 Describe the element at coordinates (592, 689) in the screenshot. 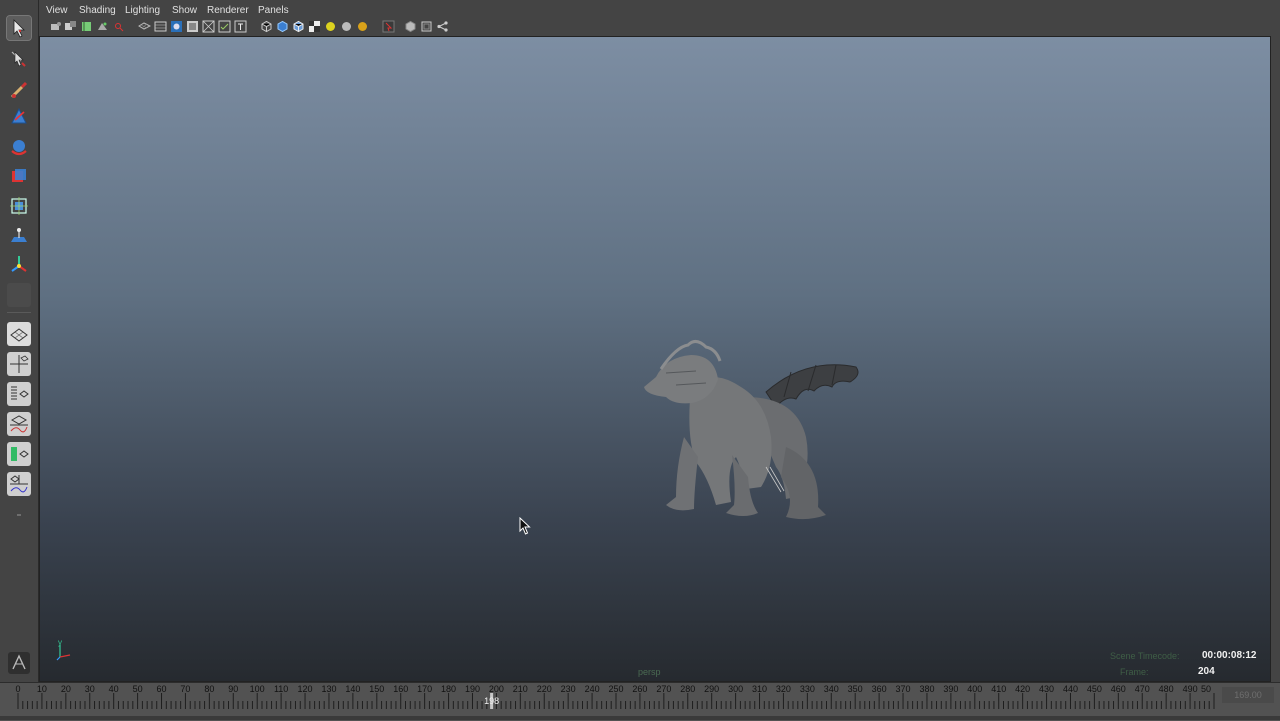

I see `tick-label: 240` at that location.